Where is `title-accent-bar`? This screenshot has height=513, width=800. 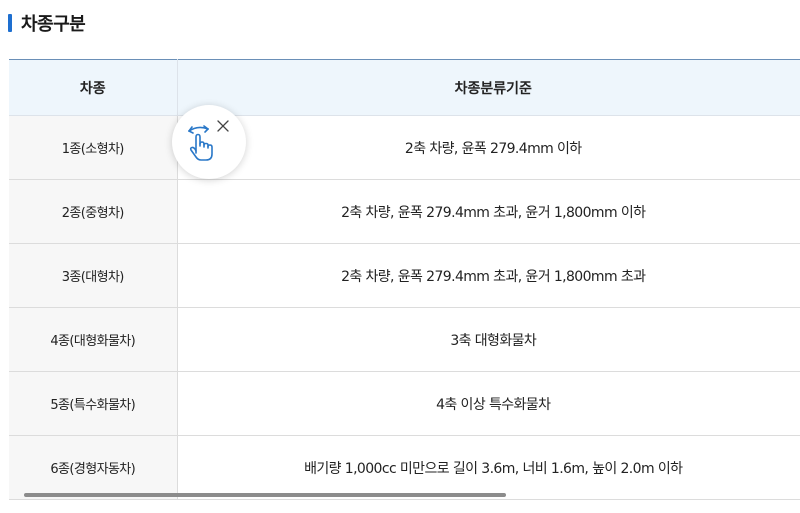
title-accent-bar is located at coordinates (10, 23).